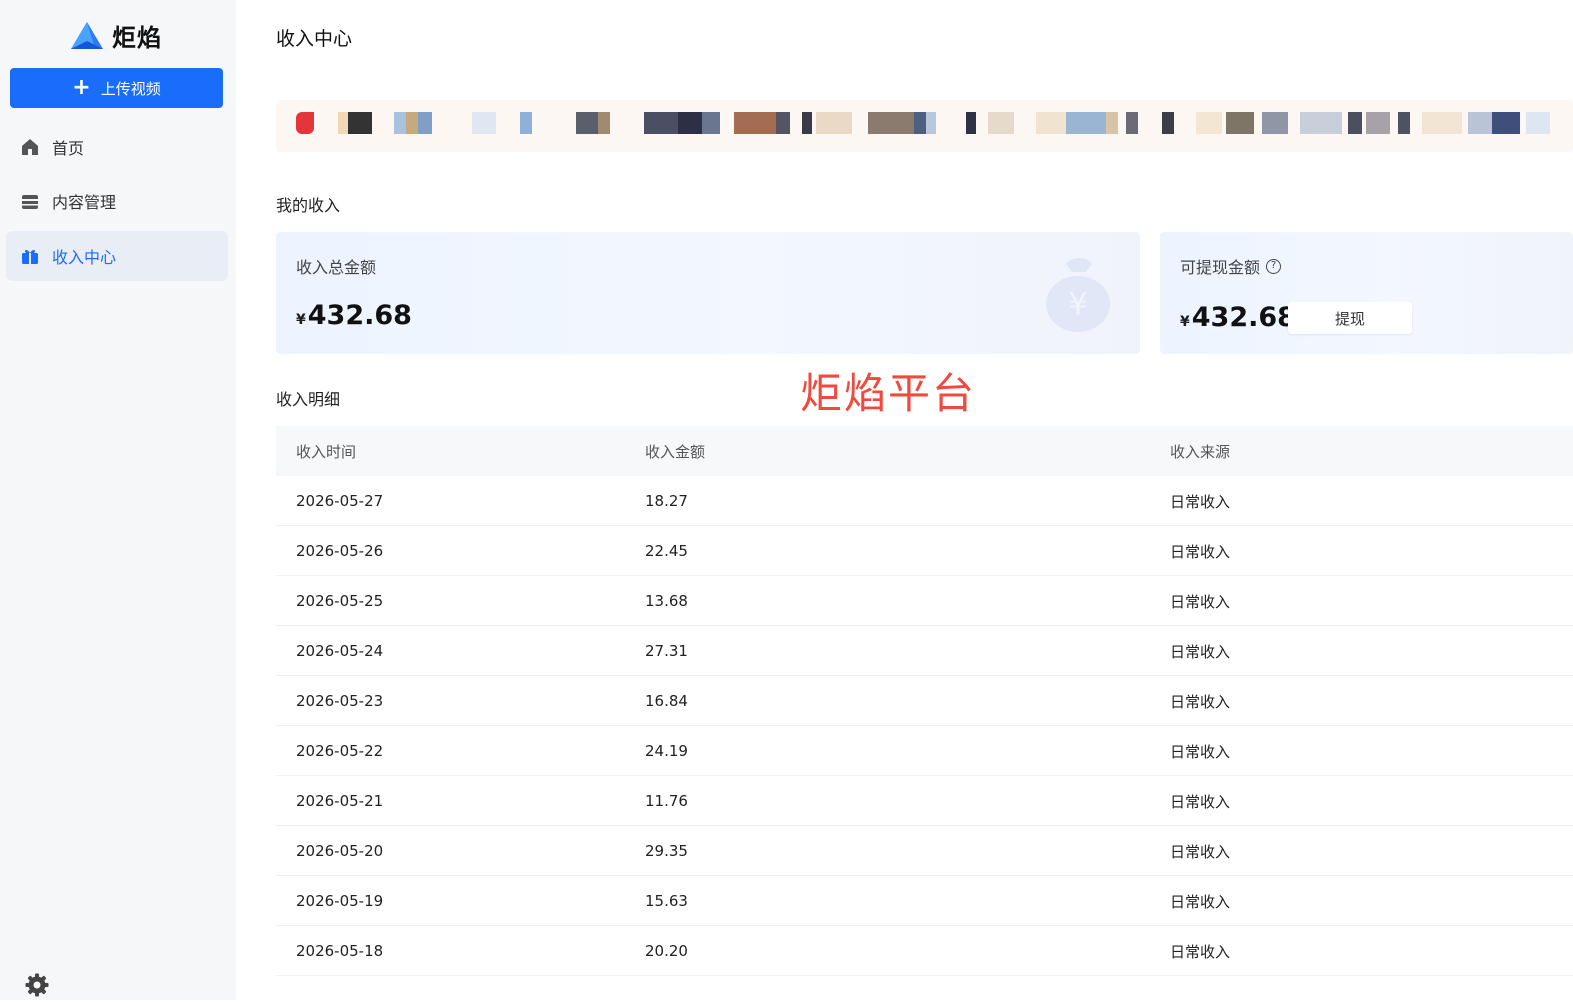  What do you see at coordinates (314, 39) in the screenshot?
I see `page-title: 收入中心` at bounding box center [314, 39].